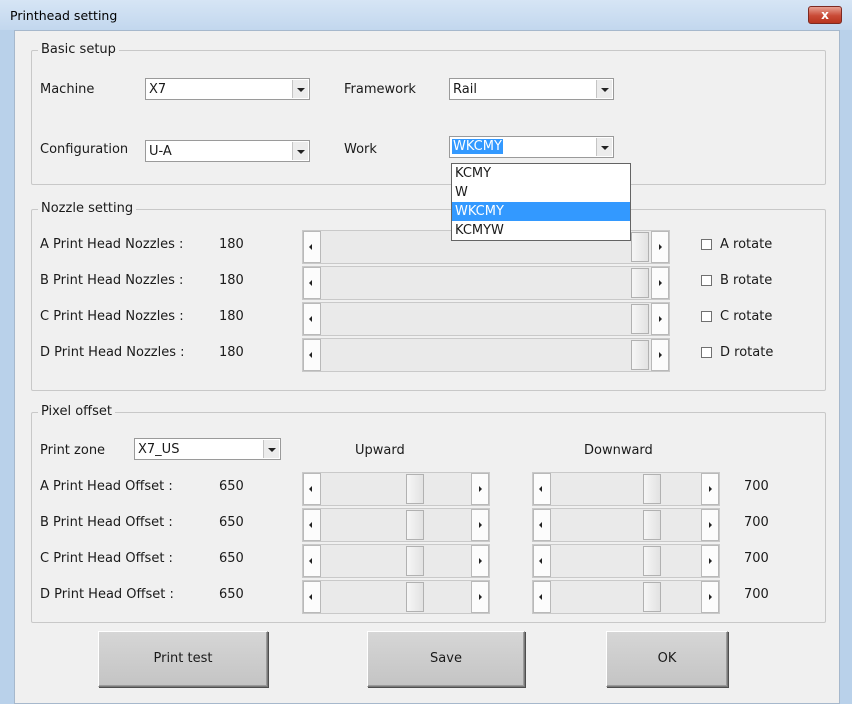  I want to click on print-zone-combo: X7_US, so click(207, 449).